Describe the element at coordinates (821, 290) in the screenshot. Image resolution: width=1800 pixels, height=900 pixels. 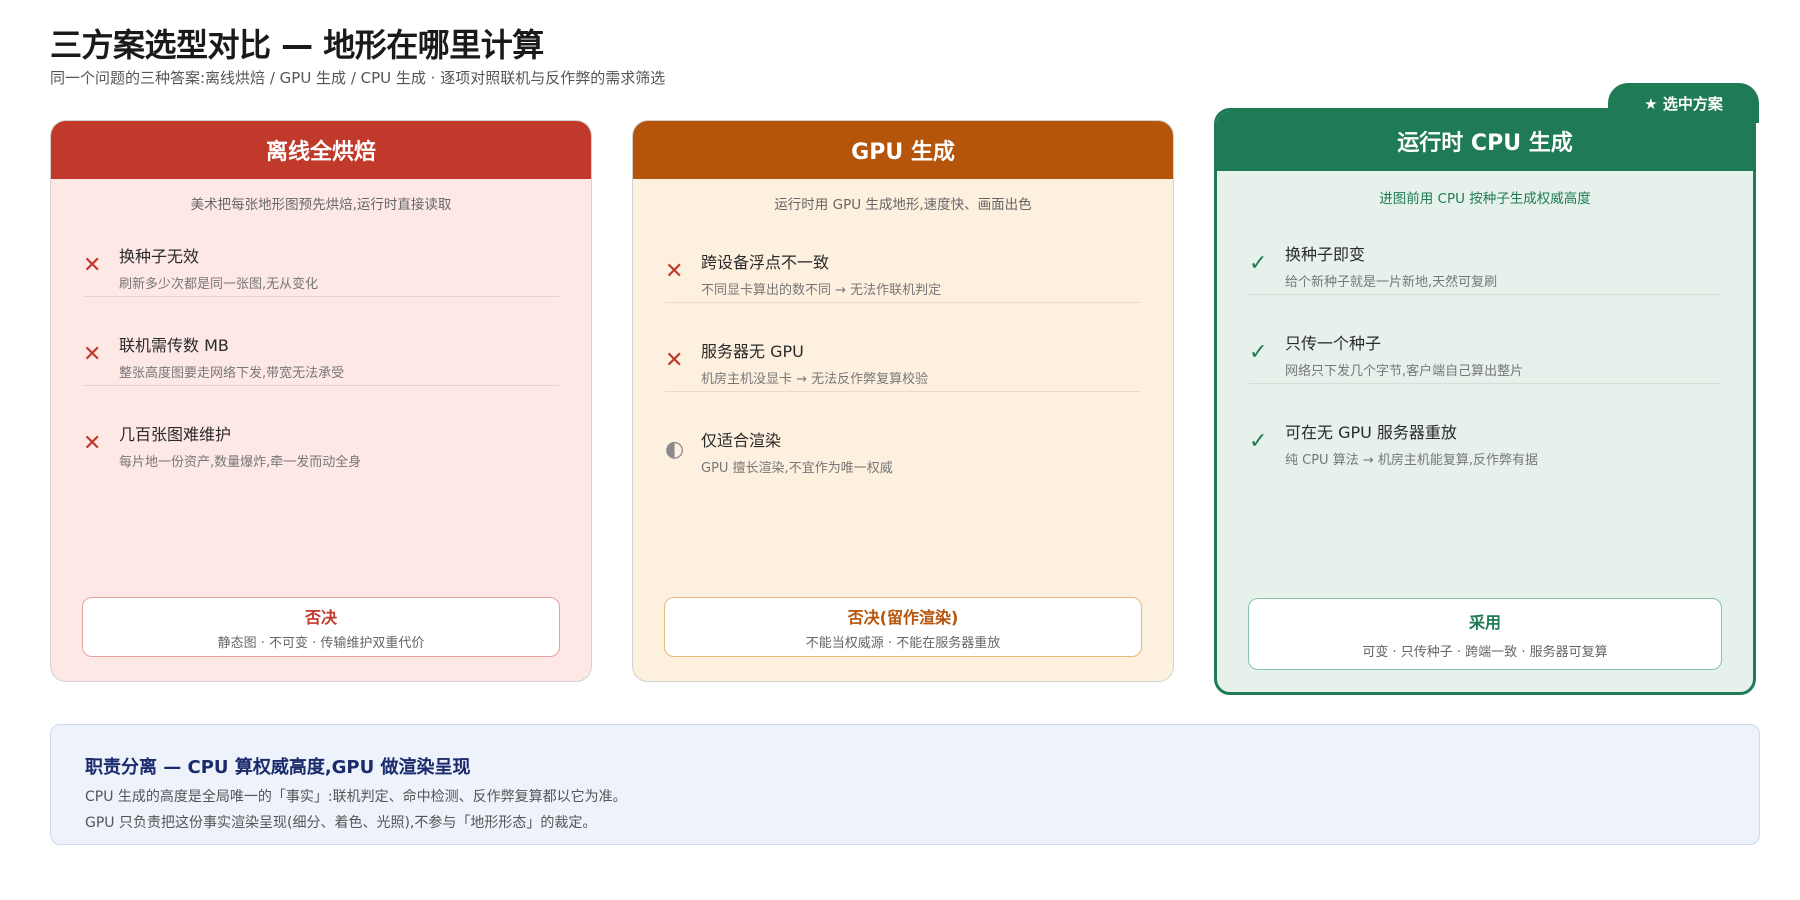
I see `item-detail: 不同显卡算出的数不同 → 无法作联机判定` at that location.